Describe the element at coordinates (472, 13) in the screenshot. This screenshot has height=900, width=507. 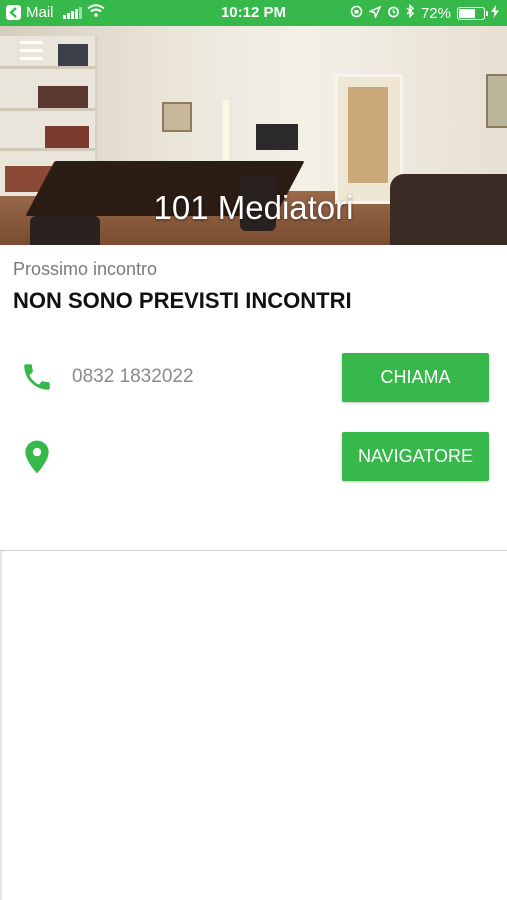
I see `battery-icon` at that location.